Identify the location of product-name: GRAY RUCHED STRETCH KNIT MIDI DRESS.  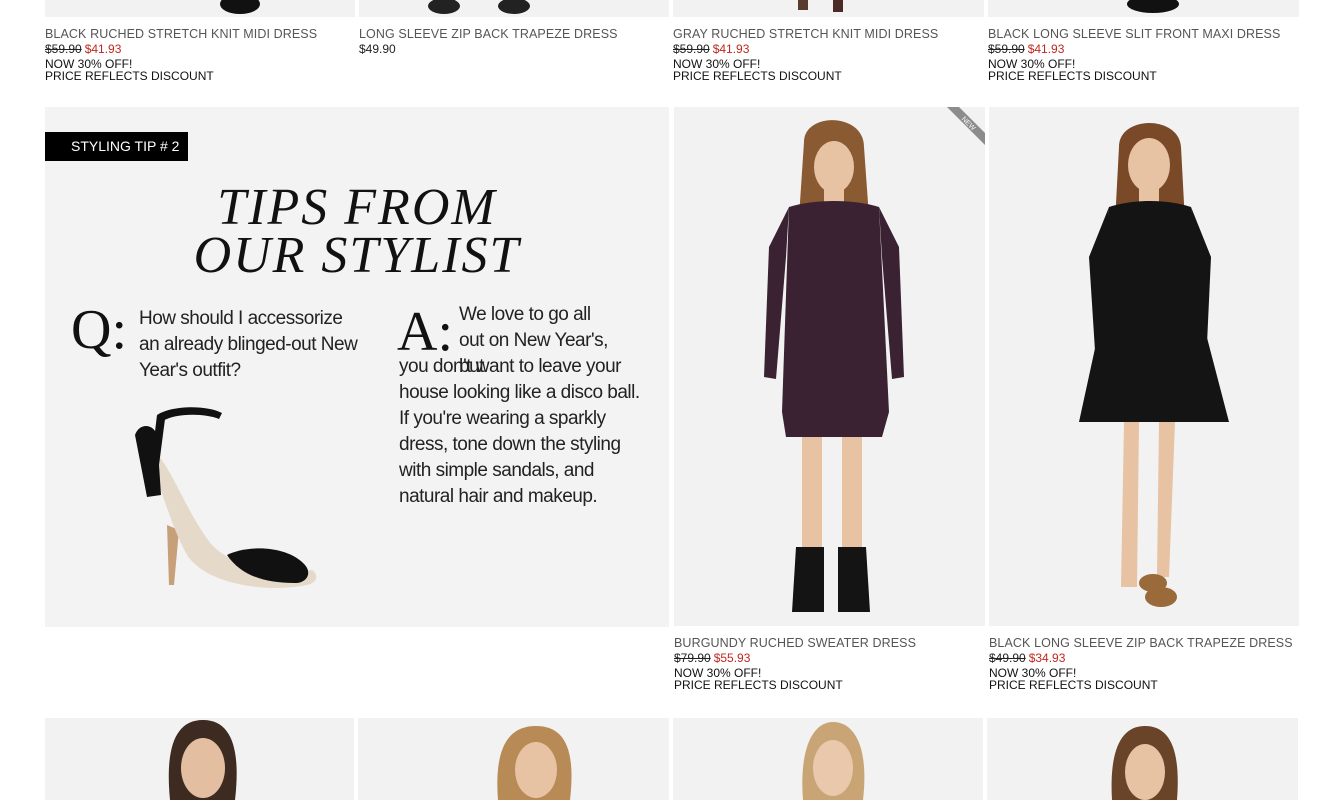
(805, 34).